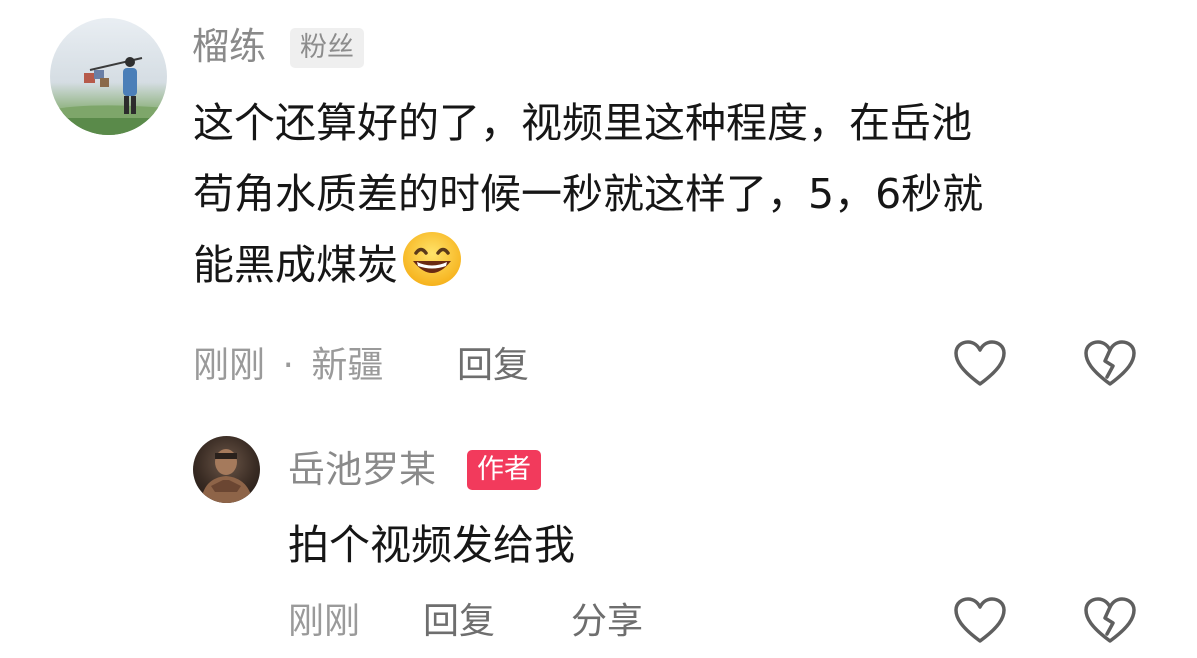 This screenshot has height=658, width=1197. Describe the element at coordinates (362, 470) in the screenshot. I see `reply-username: 岳池罗某` at that location.